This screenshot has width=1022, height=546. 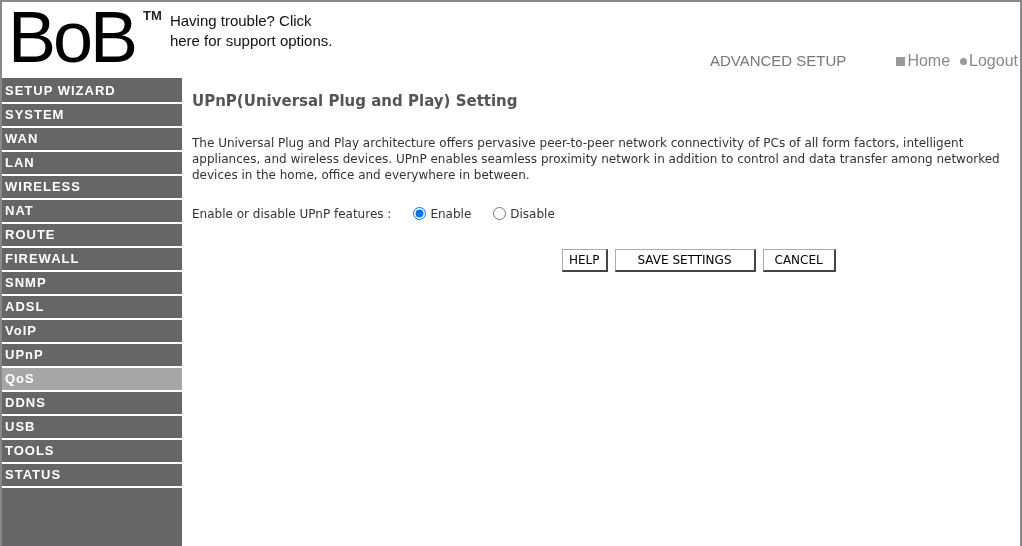 I want to click on sidebar-item: ADSL, so click(x=92, y=308).